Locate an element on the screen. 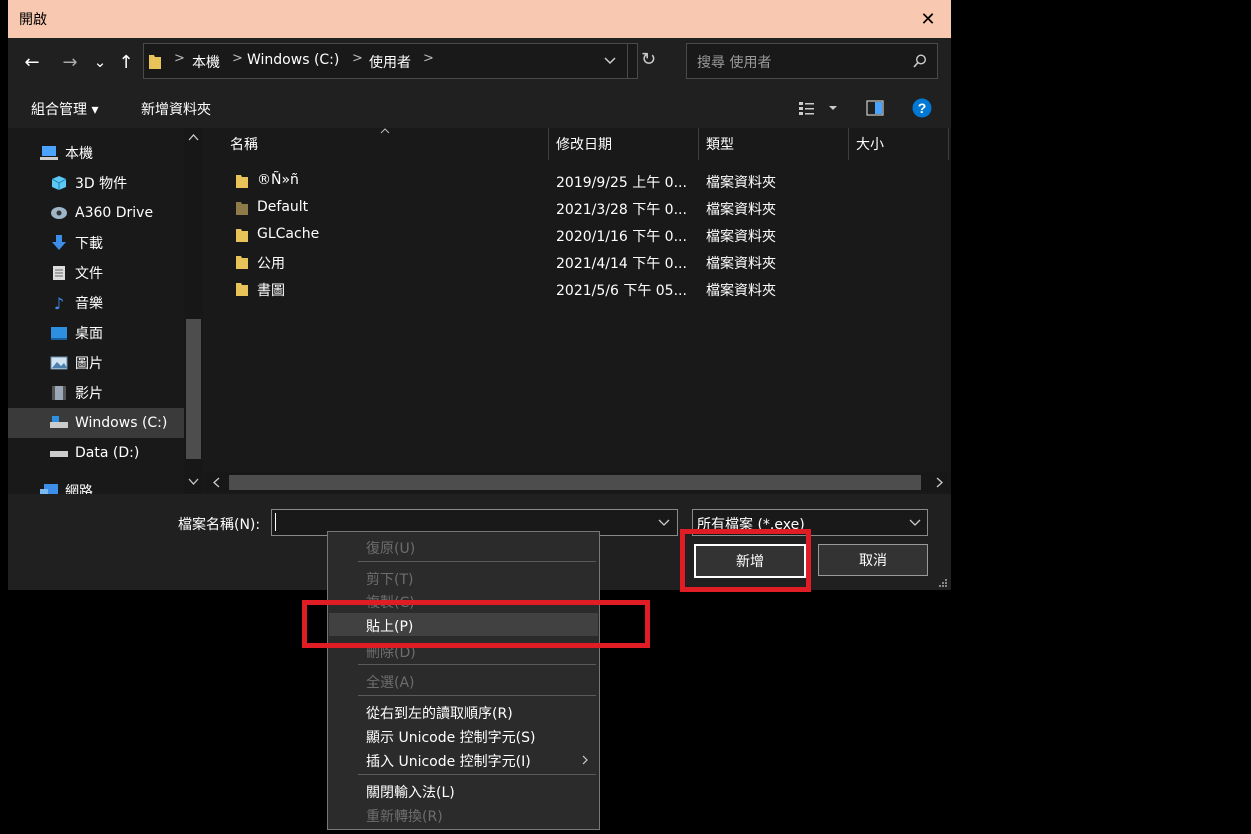  address-bar: > 本機 > Windows (C:) > 使用者 > ↻ is located at coordinates (399, 61).